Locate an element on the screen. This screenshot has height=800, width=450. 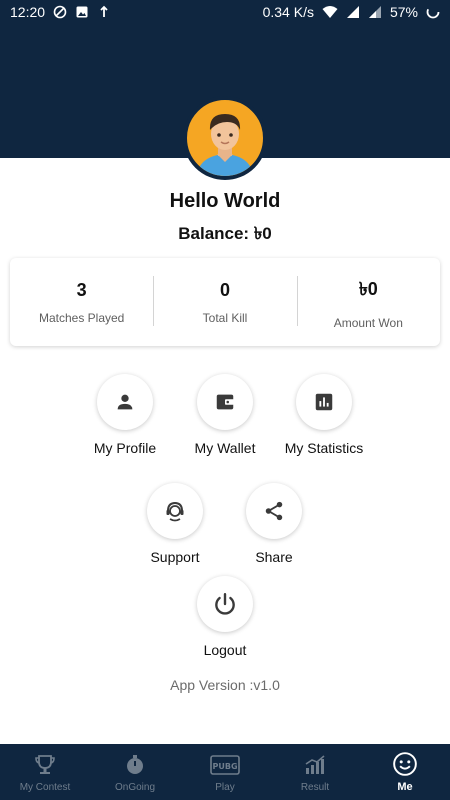
power-icon is located at coordinates (225, 604).